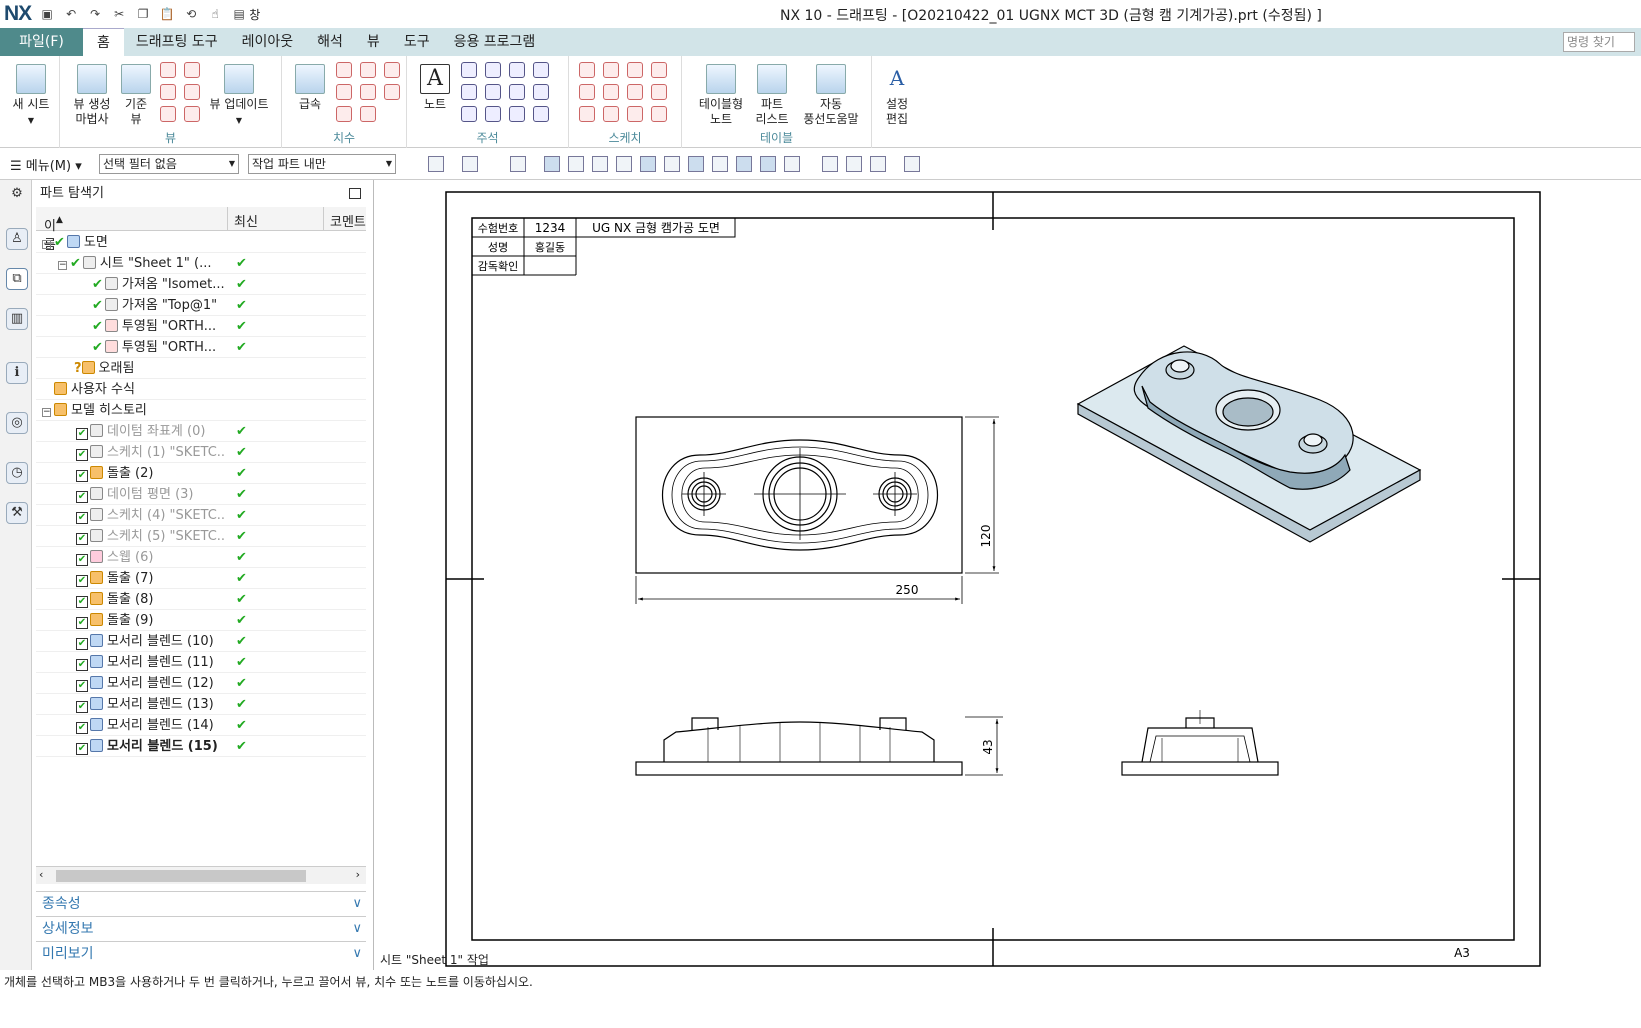 This screenshot has height=1028, width=1641. What do you see at coordinates (659, 92) in the screenshot?
I see `polygon-icon` at bounding box center [659, 92].